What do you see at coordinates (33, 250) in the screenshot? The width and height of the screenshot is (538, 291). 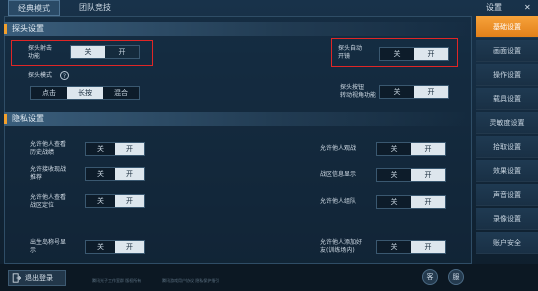 I see `privacy-title-line2: 示` at bounding box center [33, 250].